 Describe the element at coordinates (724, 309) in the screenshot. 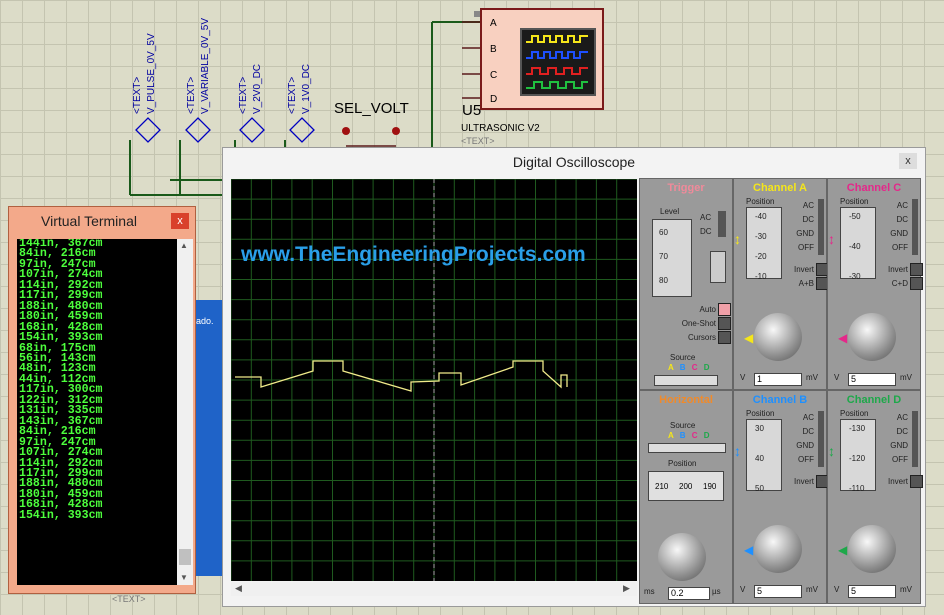

I see `trigger-auto-button` at that location.